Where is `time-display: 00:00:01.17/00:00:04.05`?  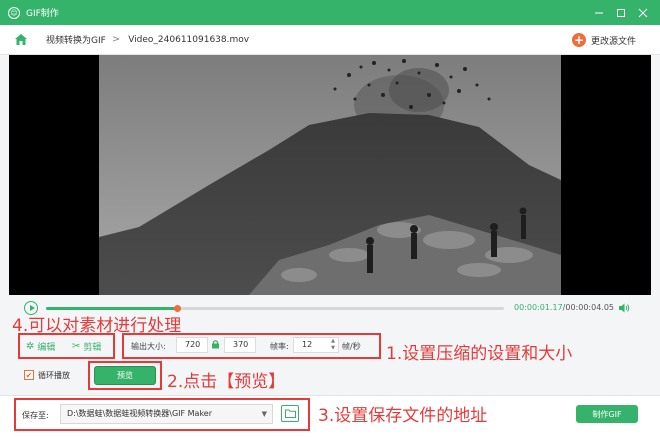 time-display: 00:00:01.17/00:00:04.05 is located at coordinates (564, 307).